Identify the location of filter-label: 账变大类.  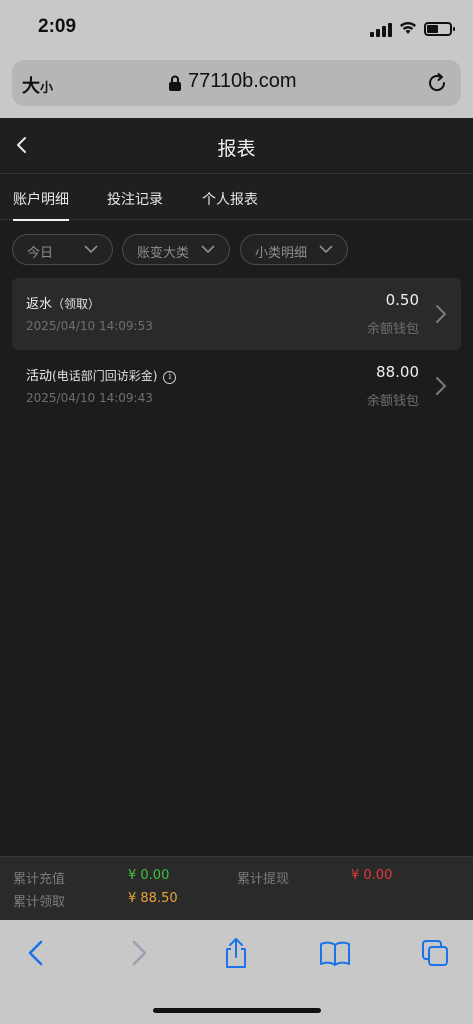
(163, 253).